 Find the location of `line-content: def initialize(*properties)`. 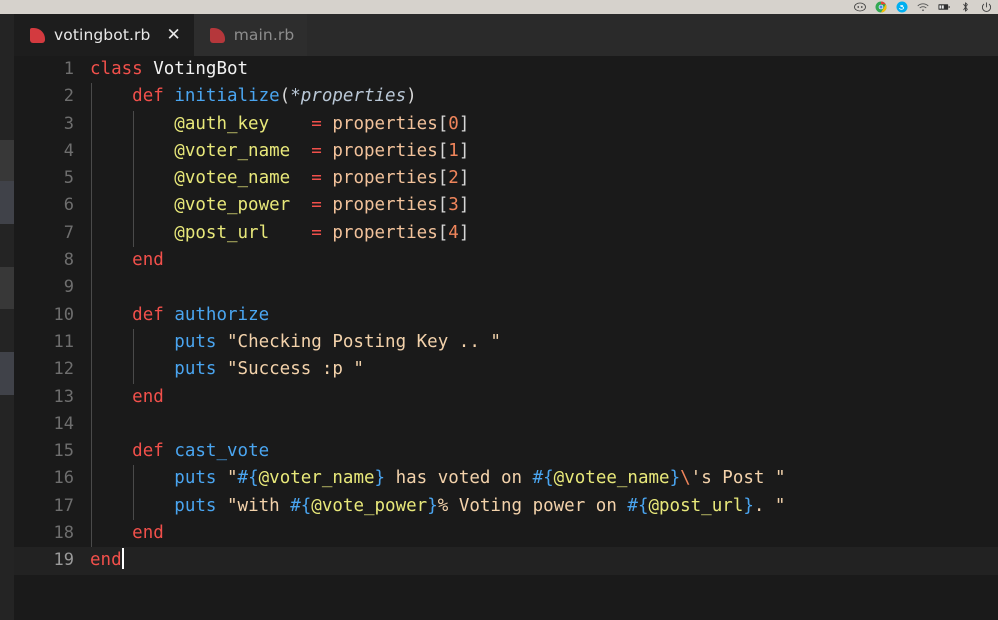

line-content: def initialize(*properties) is located at coordinates (544, 97).